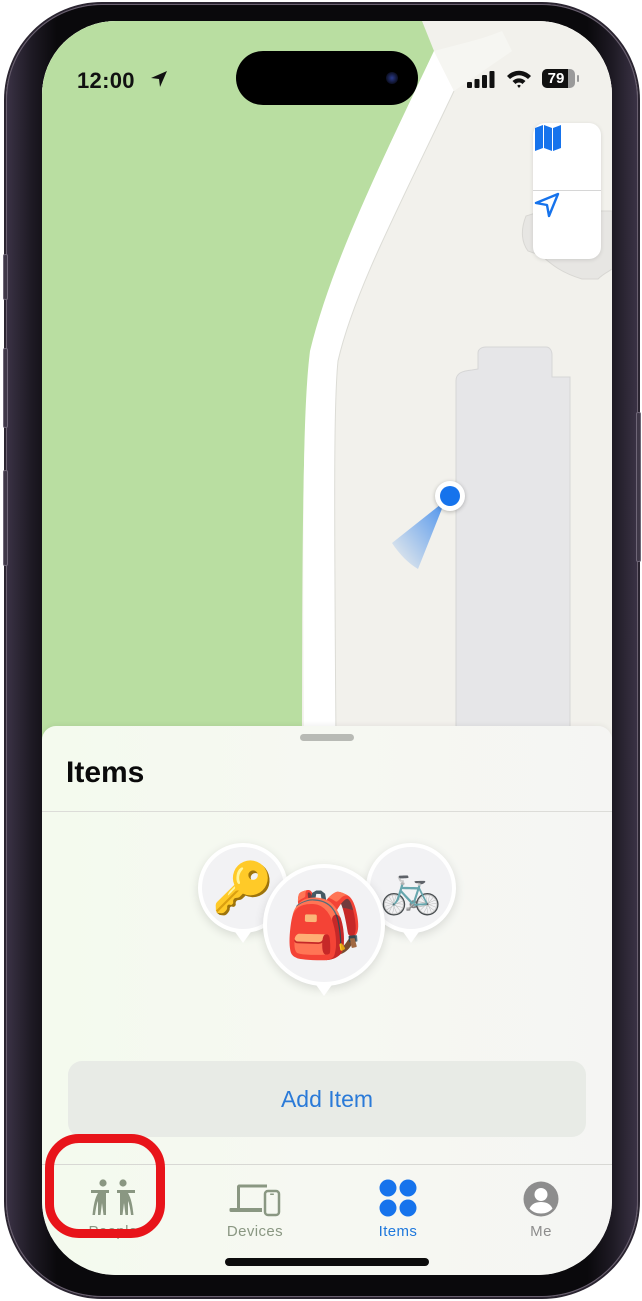 Image resolution: width=642 pixels, height=1301 pixels. What do you see at coordinates (5, 518) in the screenshot?
I see `volume-down-button` at bounding box center [5, 518].